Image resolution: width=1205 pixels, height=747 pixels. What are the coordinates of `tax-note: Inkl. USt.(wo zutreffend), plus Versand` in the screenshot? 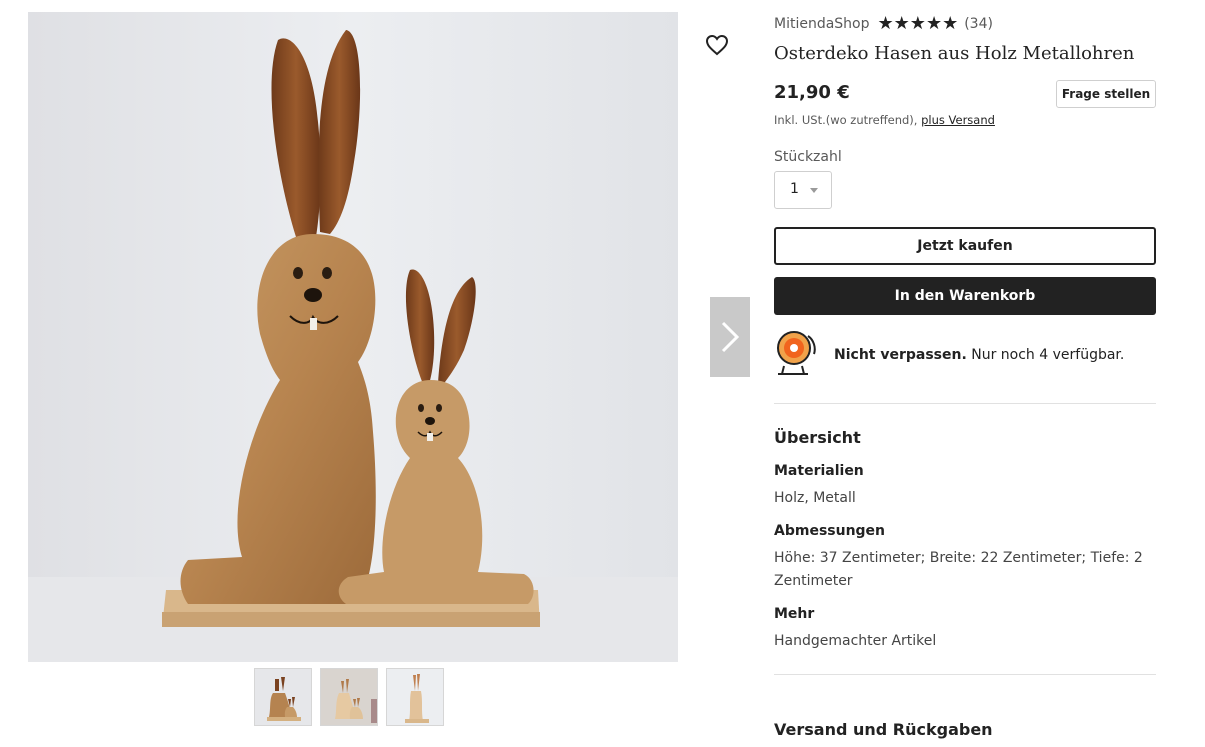 It's located at (884, 120).